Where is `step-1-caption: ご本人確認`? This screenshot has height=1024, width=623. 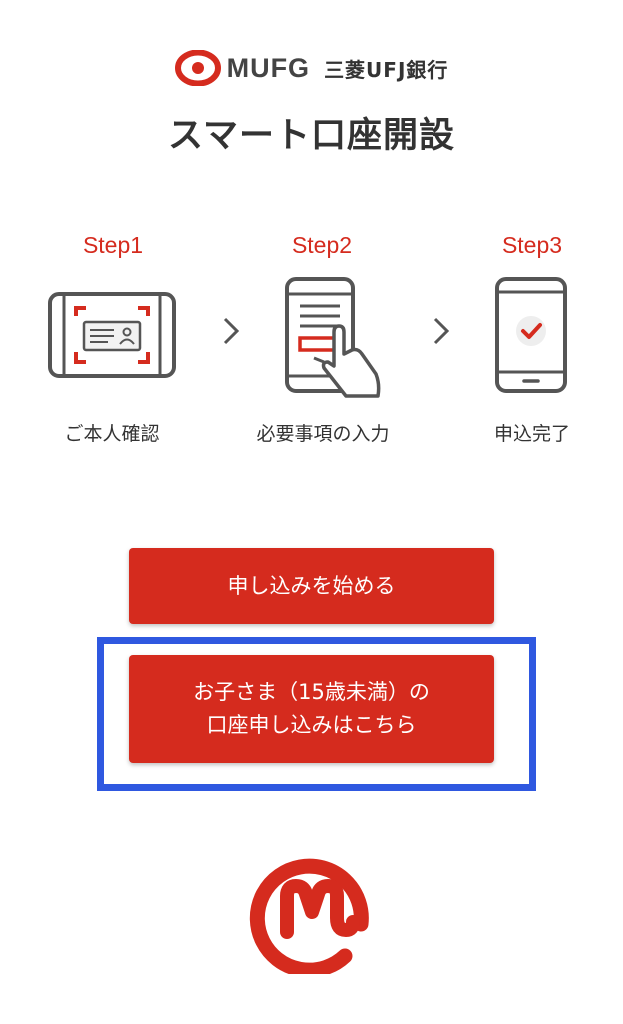 step-1-caption: ご本人確認 is located at coordinates (112, 434).